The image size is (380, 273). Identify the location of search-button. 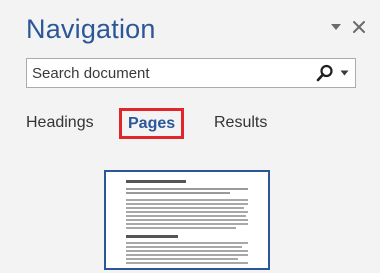
(325, 73).